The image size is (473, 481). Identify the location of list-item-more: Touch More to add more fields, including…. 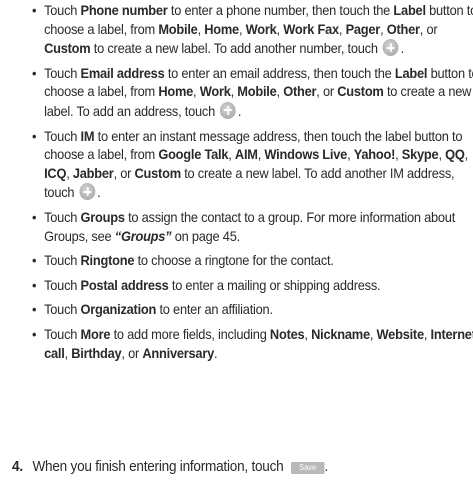
(252, 344).